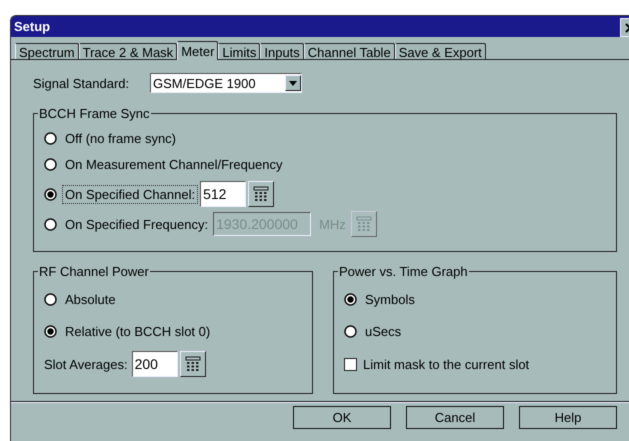 The height and width of the screenshot is (441, 629). Describe the element at coordinates (155, 364) in the screenshot. I see `number-field: 200` at that location.